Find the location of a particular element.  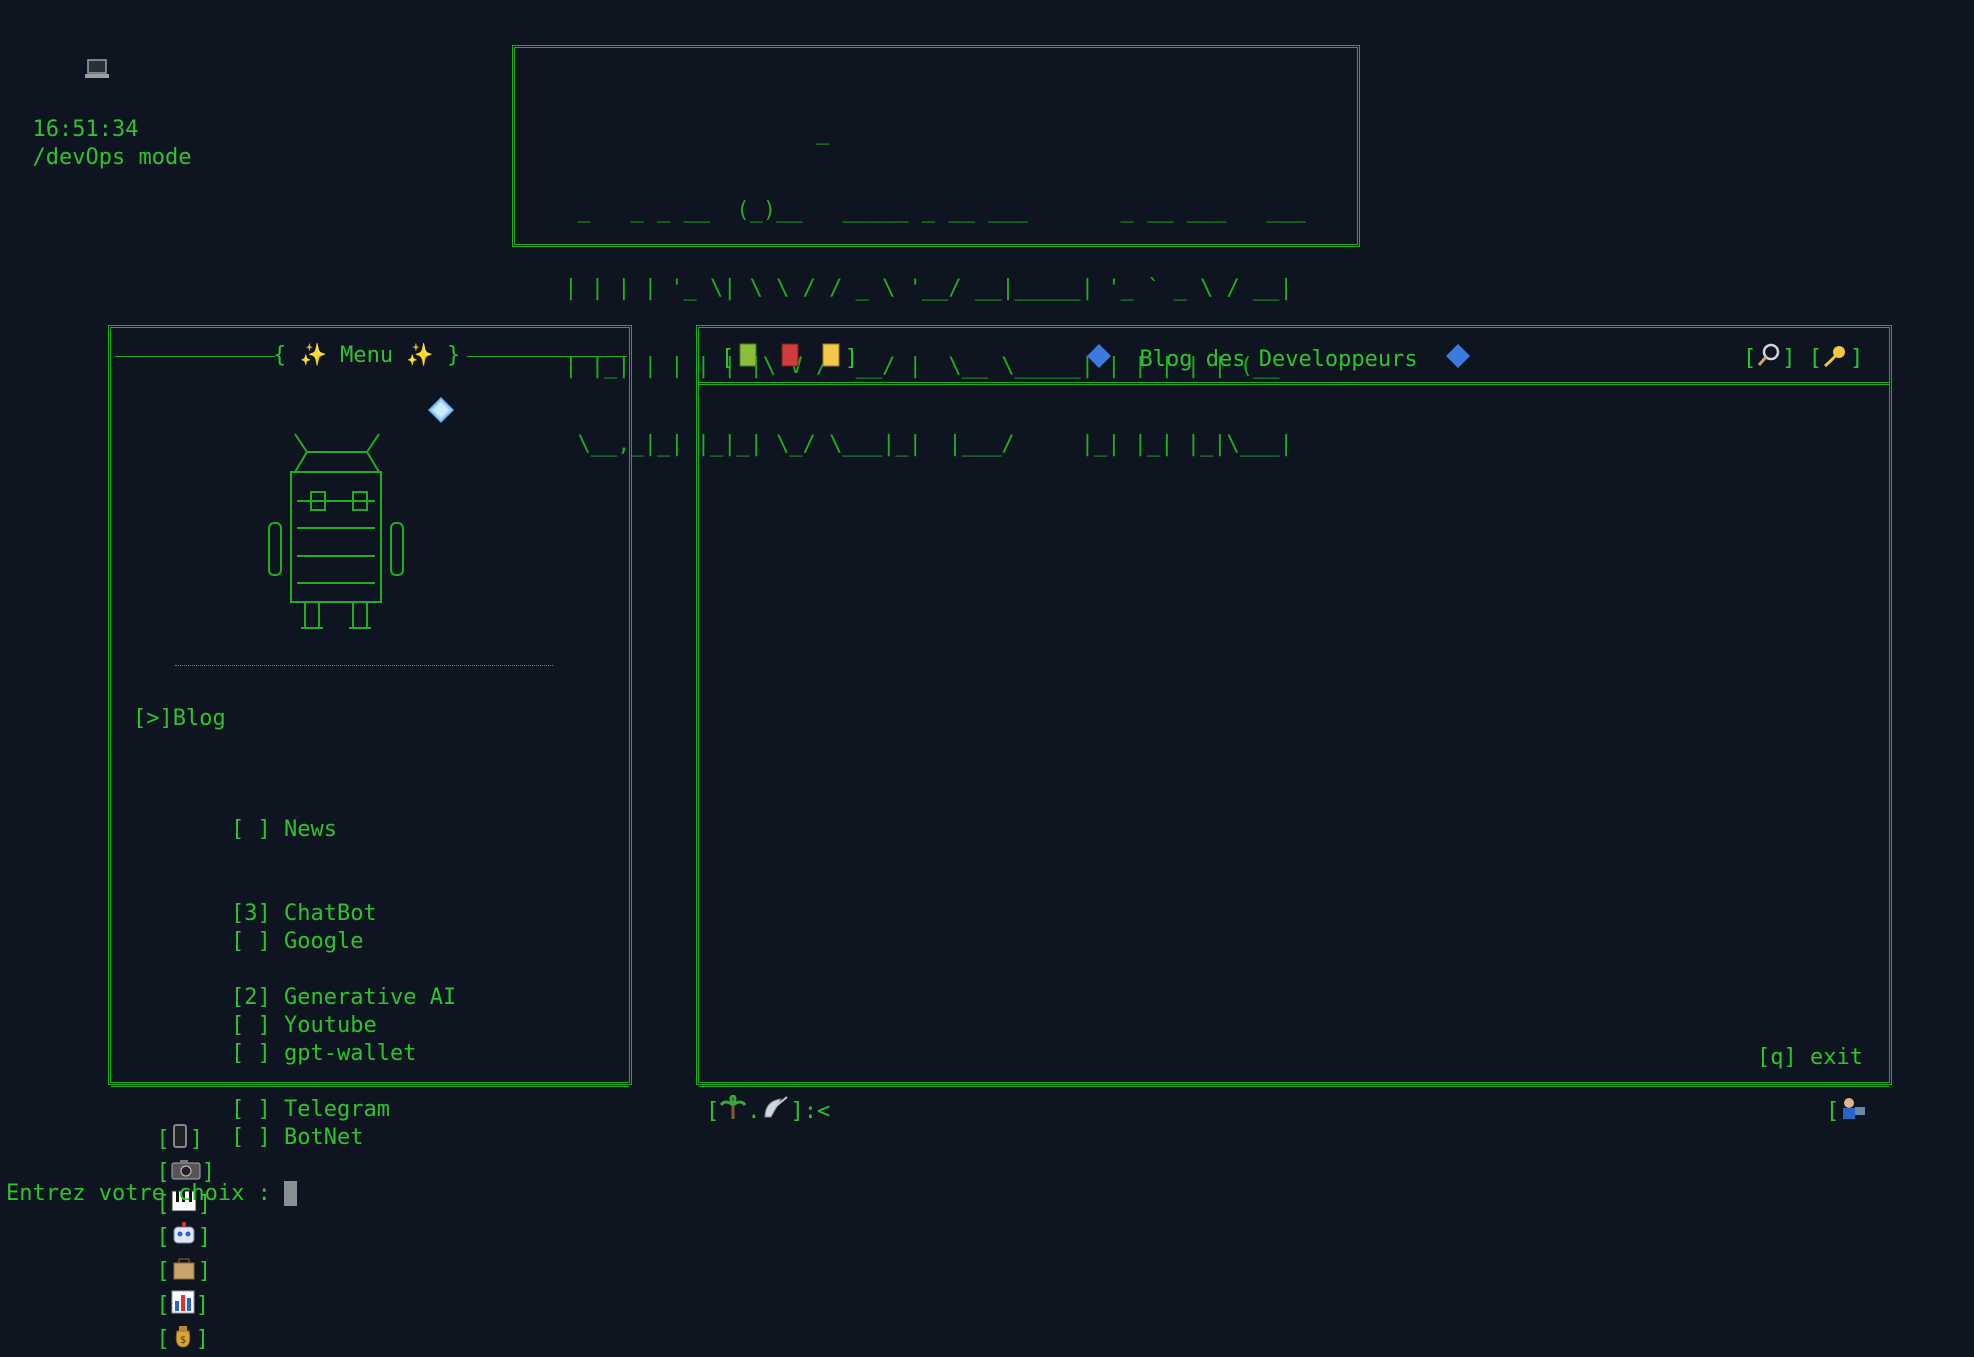

money-button: [$] is located at coordinates (183, 1339).